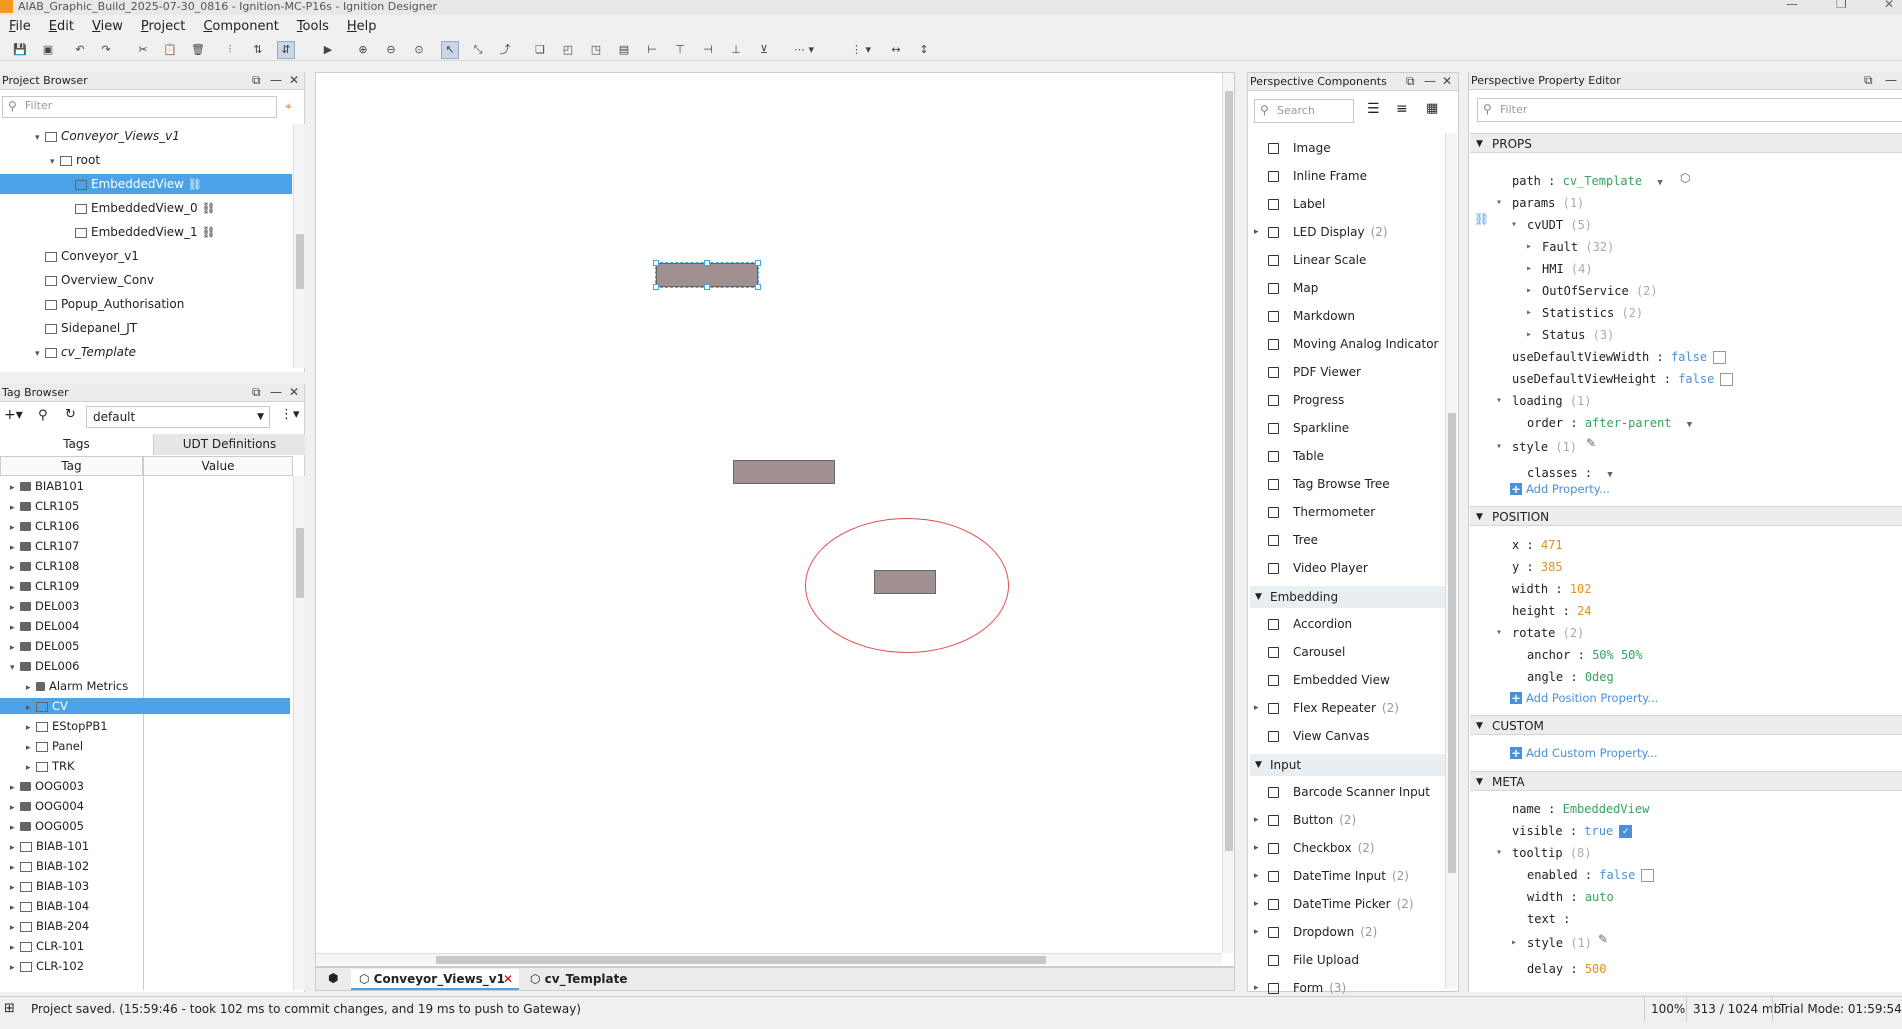 This screenshot has height=1029, width=1902. I want to click on group-icon: ▤, so click(624, 50).